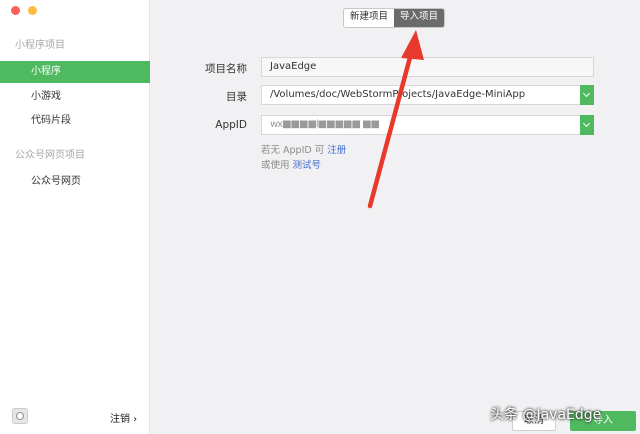 Image resolution: width=640 pixels, height=434 pixels. I want to click on close-window-button, so click(15, 10).